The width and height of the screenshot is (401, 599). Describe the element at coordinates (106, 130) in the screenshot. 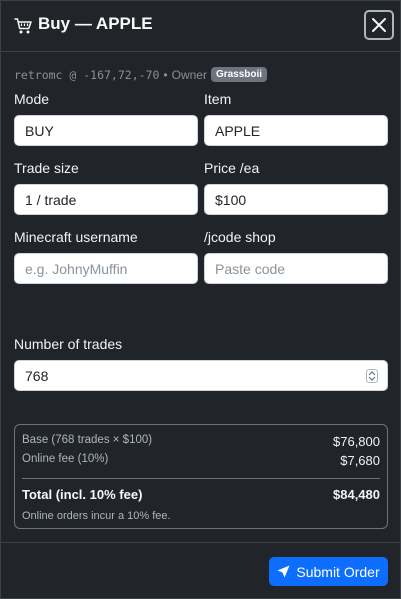

I see `mode-field: BUY` at that location.